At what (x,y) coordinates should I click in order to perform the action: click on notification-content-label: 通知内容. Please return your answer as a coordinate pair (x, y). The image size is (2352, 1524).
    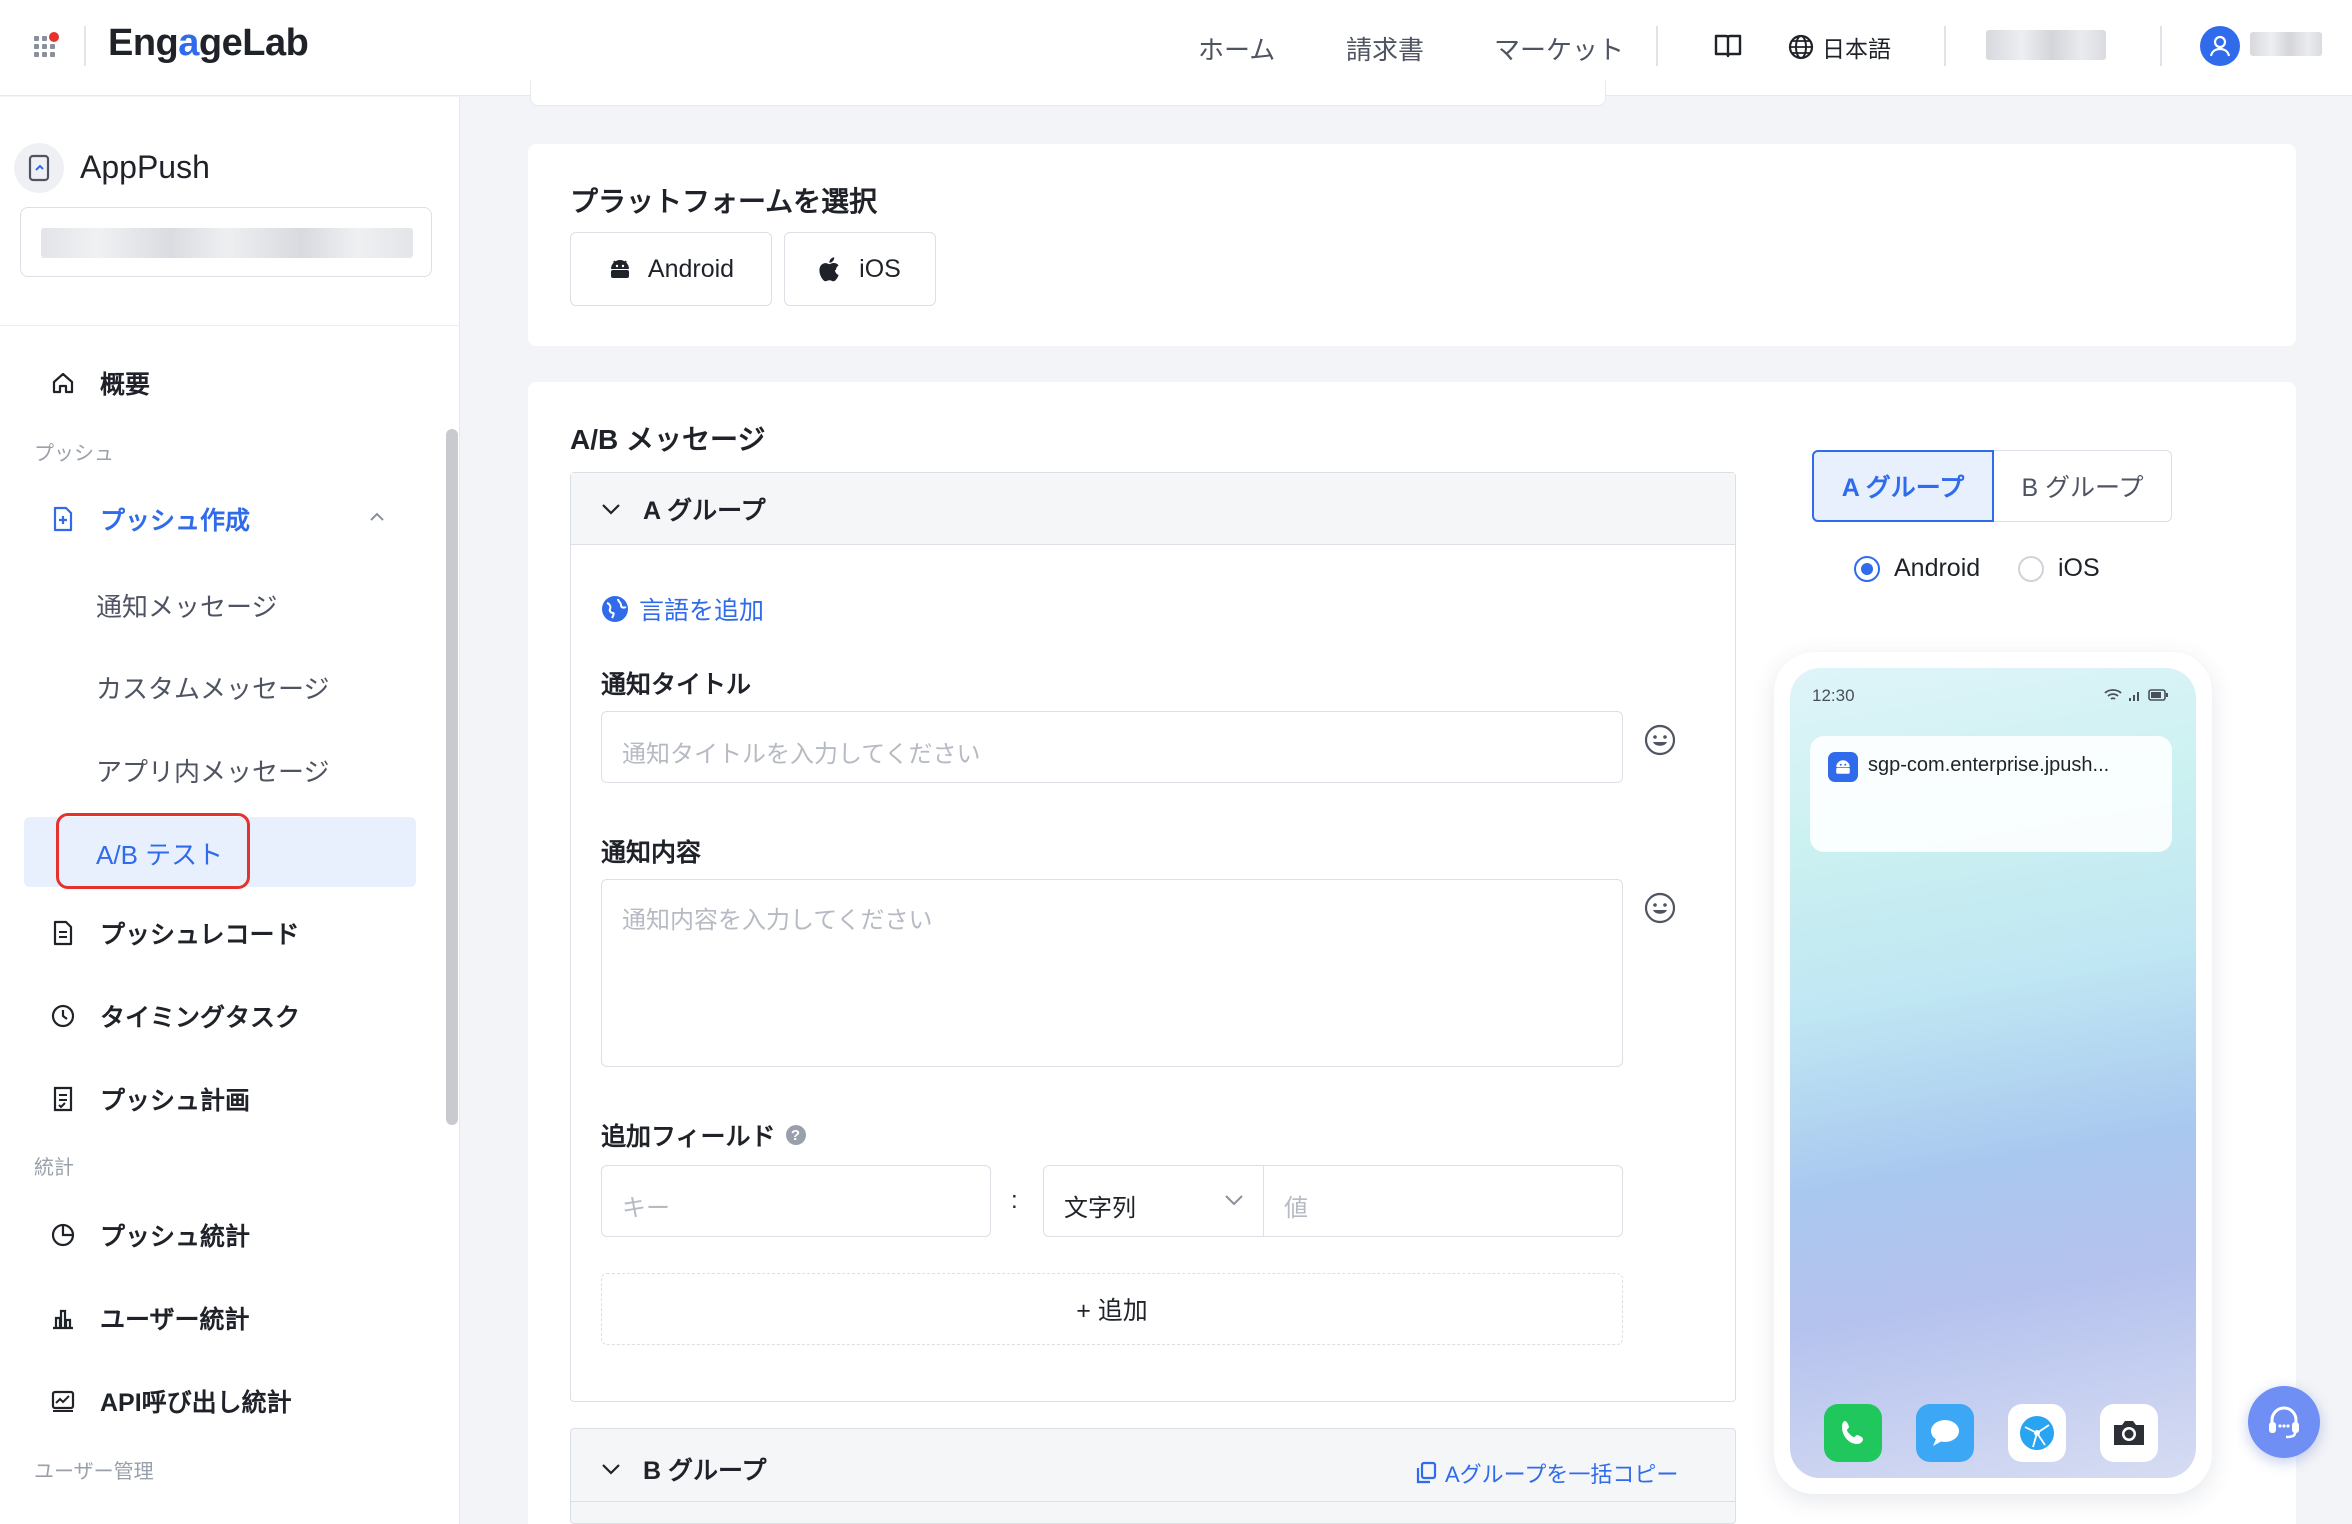
    Looking at the image, I should click on (651, 853).